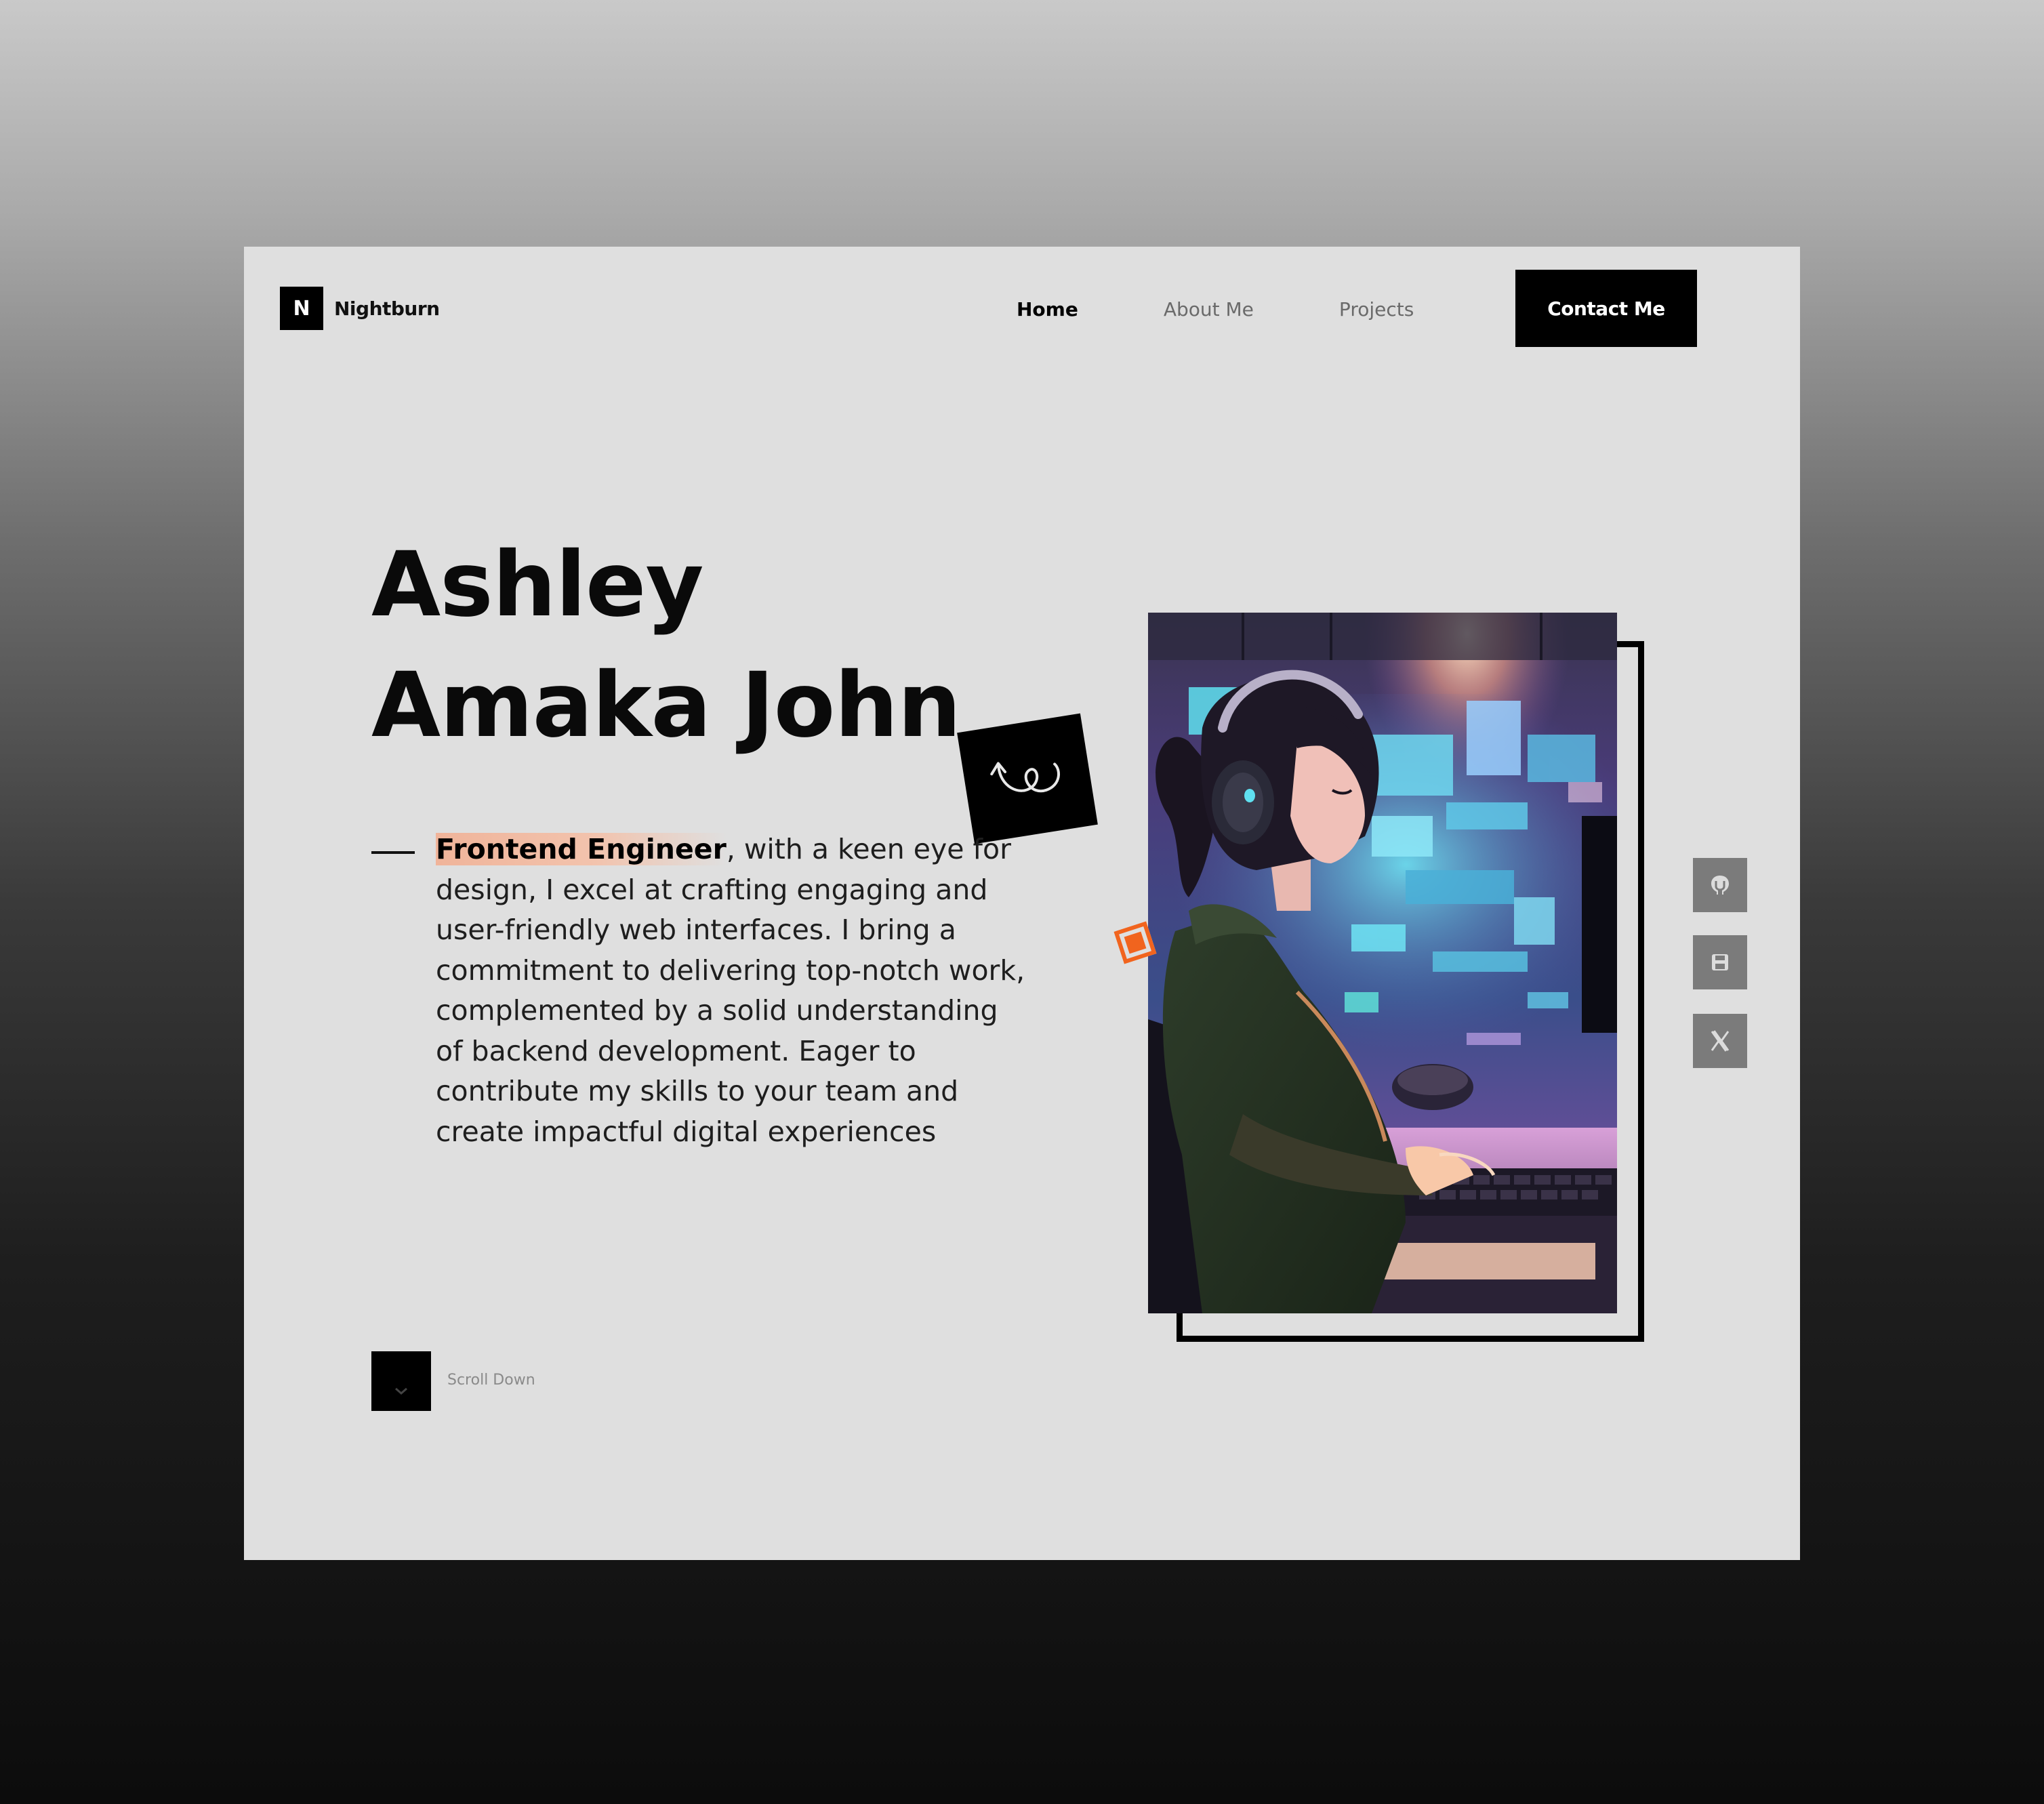 The width and height of the screenshot is (2044, 1804). What do you see at coordinates (1258, 309) in the screenshot?
I see `main-nav: Home About Me Projects` at bounding box center [1258, 309].